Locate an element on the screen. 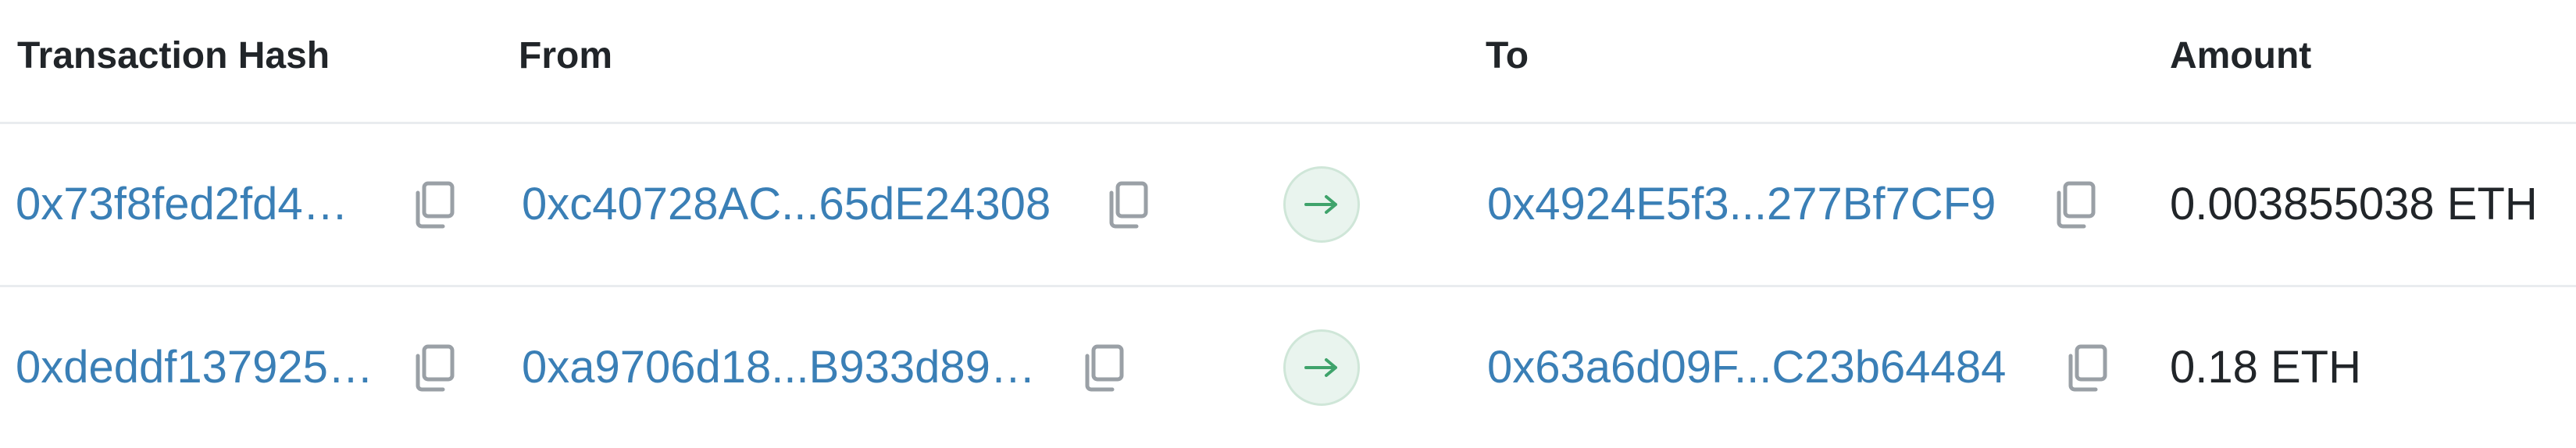 This screenshot has width=2576, height=448. to-address-link: 0x4924E5f3...277Bf7CF9 is located at coordinates (1741, 204).